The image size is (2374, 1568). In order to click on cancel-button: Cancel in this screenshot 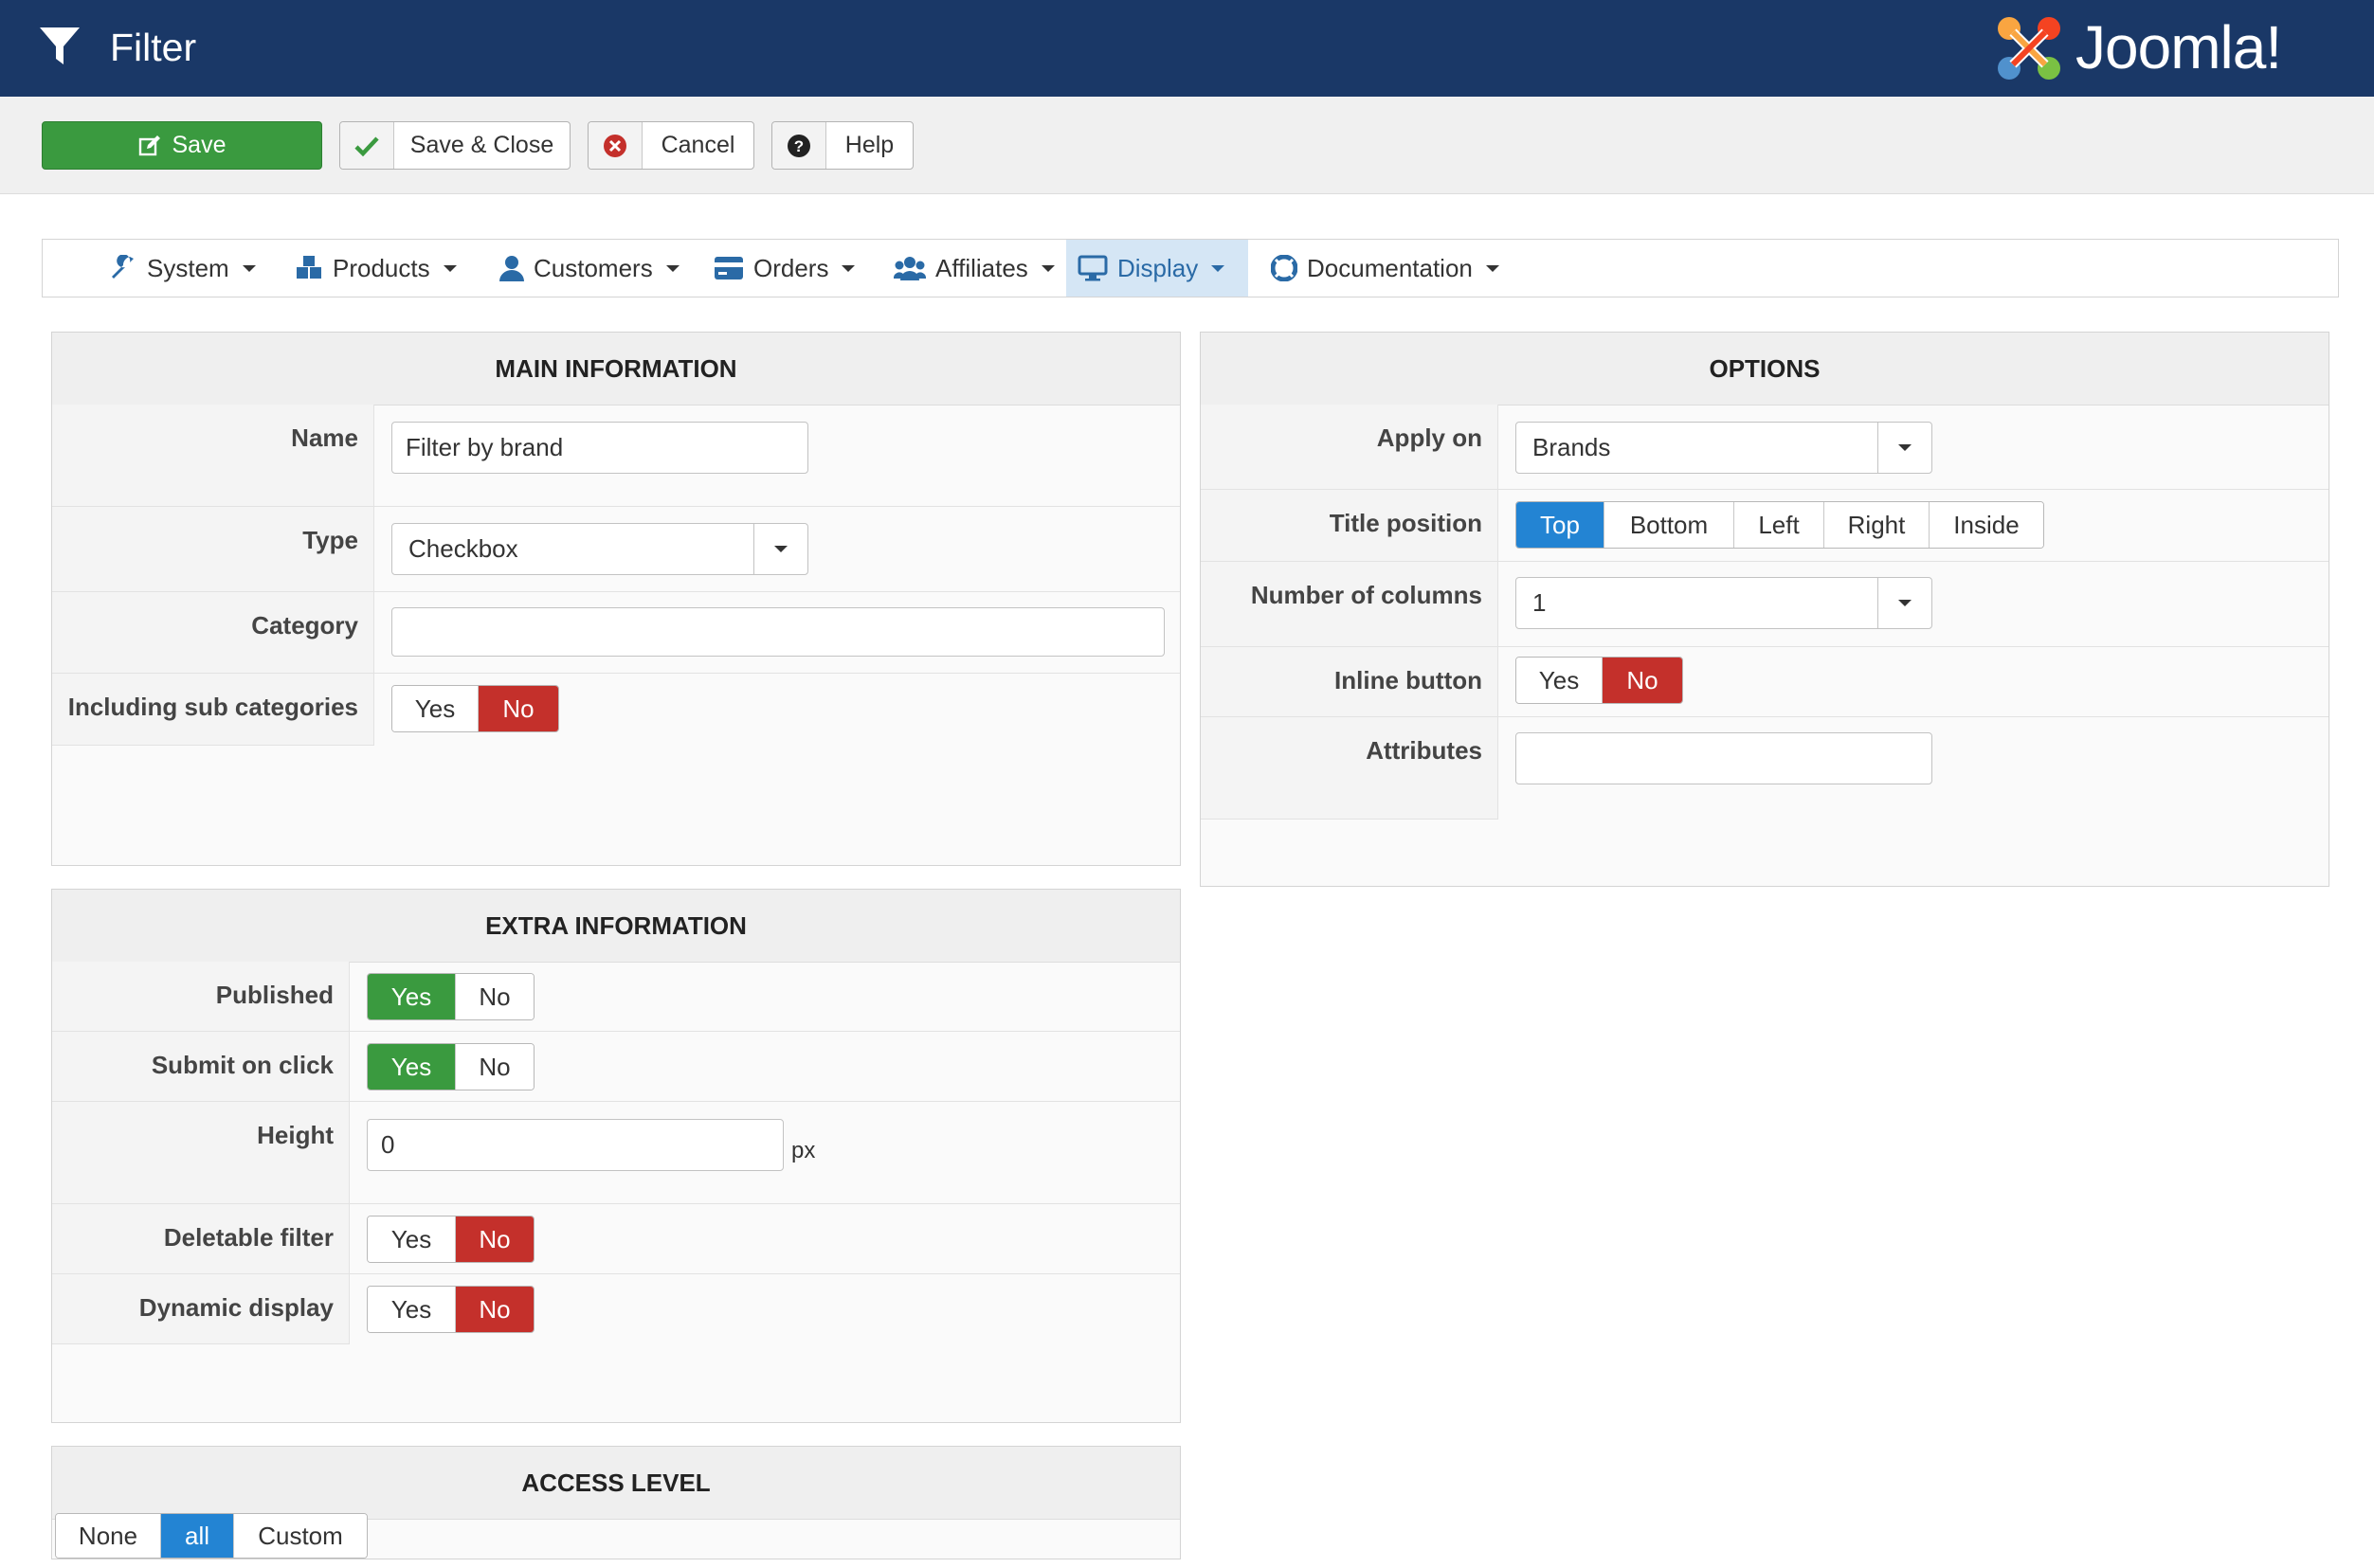, I will do `click(671, 145)`.